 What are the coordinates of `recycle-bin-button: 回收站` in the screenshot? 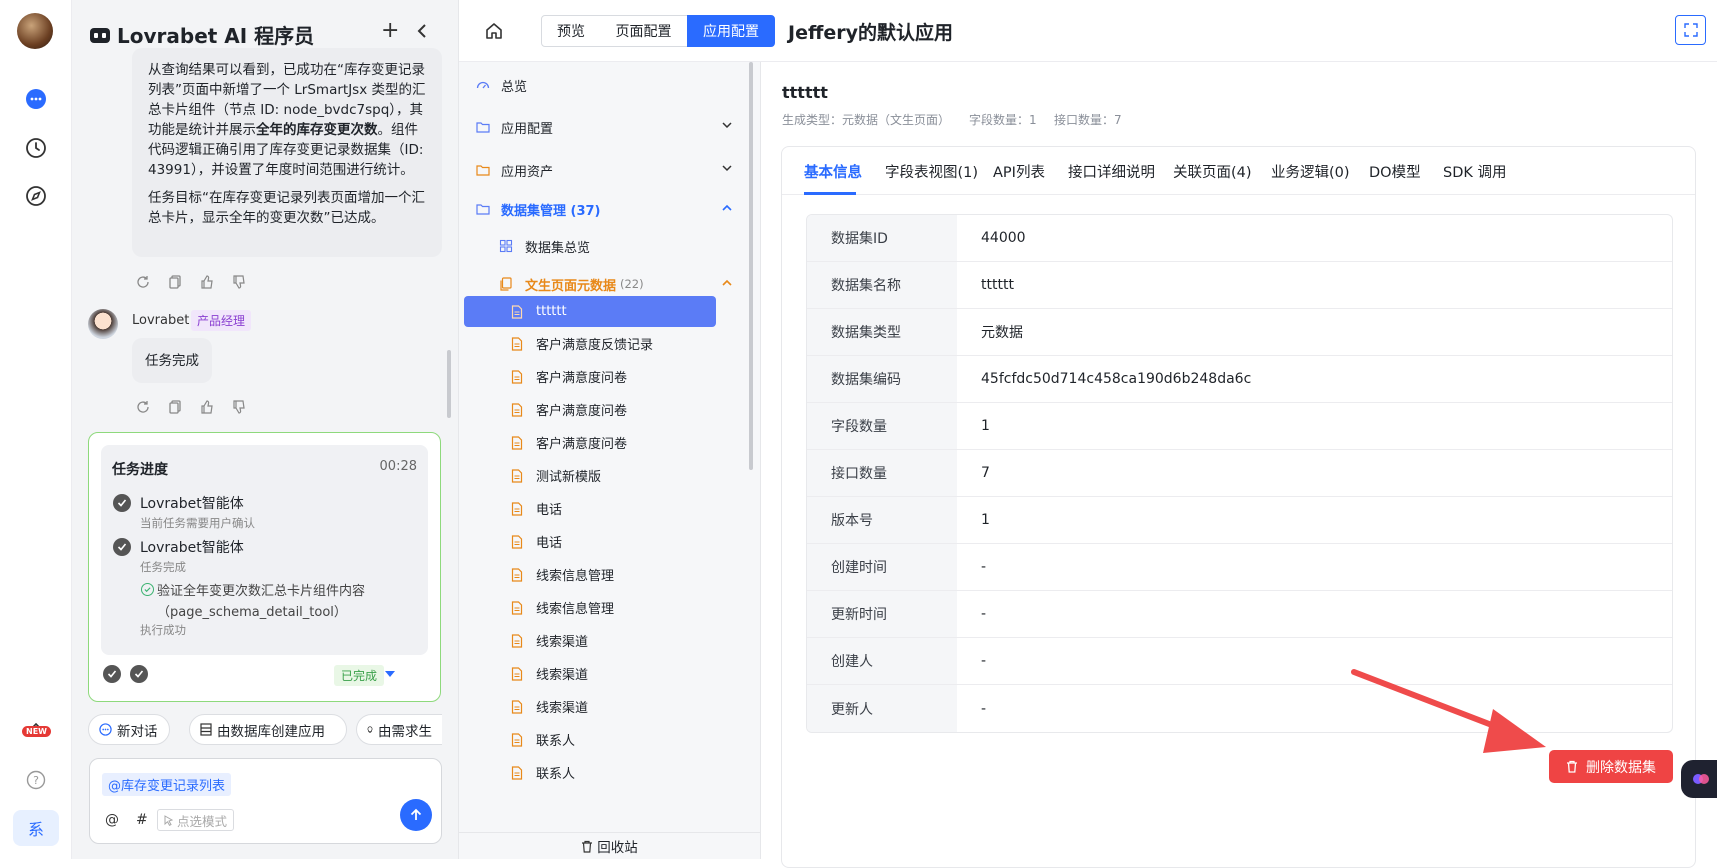 It's located at (609, 845).